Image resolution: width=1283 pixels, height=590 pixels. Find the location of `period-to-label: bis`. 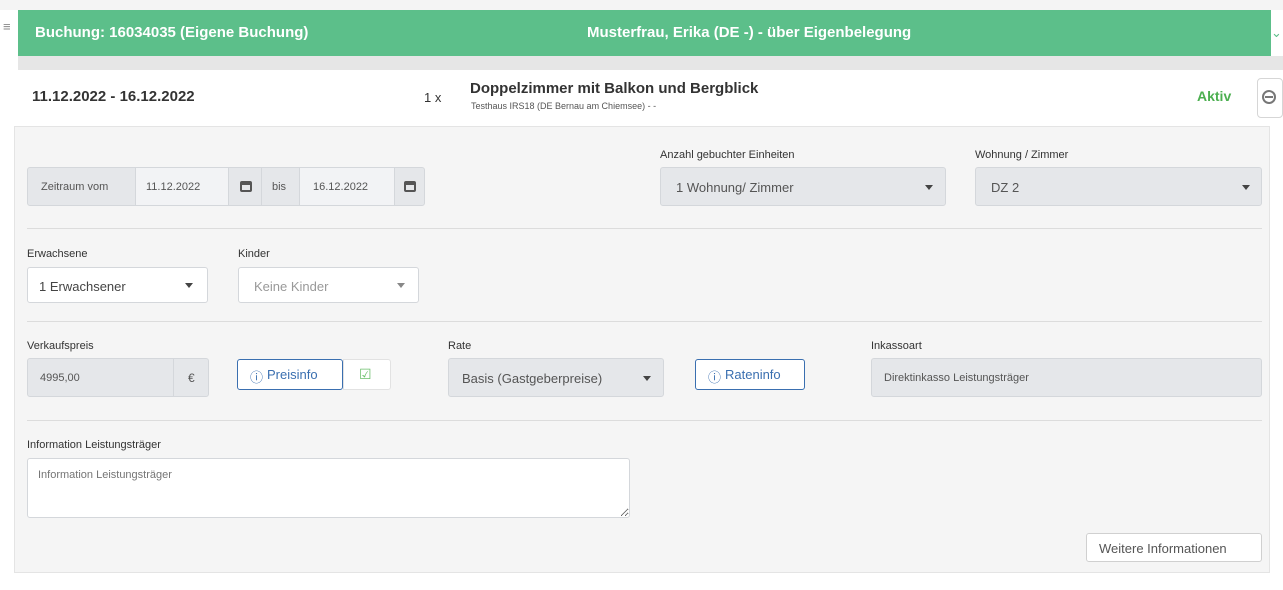

period-to-label: bis is located at coordinates (279, 187).